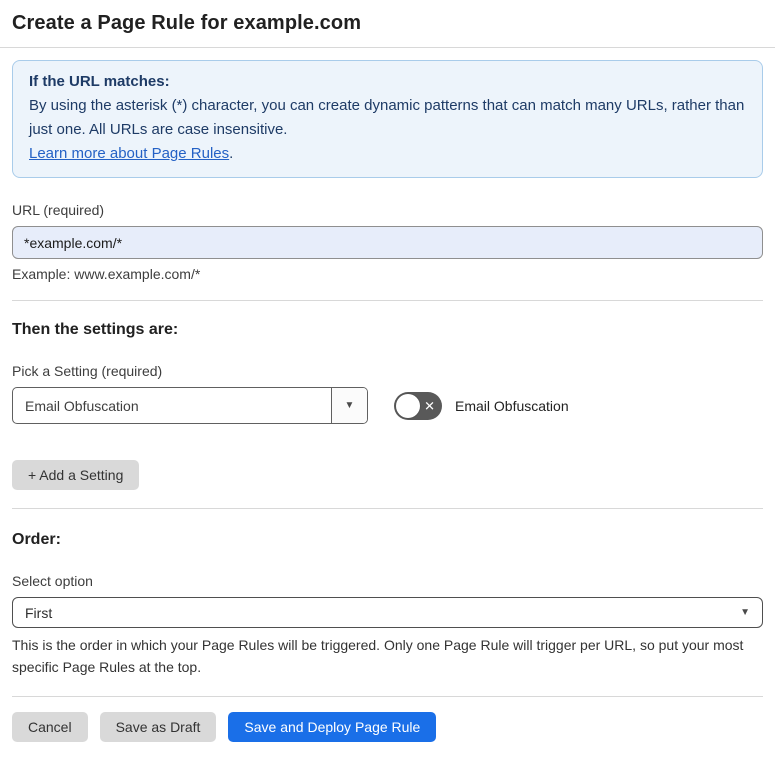 The image size is (775, 762). I want to click on link-suffix: ., so click(231, 153).